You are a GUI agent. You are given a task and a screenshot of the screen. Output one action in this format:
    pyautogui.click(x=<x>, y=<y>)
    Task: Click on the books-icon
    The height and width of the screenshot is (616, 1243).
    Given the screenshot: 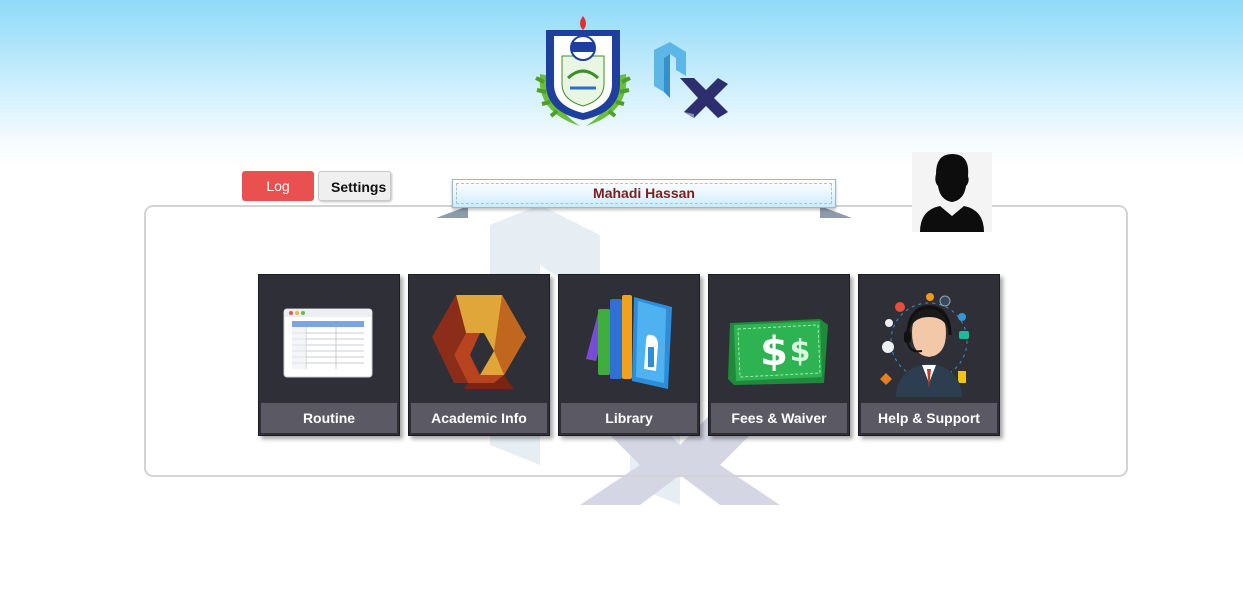 What is the action you would take?
    pyautogui.click(x=629, y=342)
    